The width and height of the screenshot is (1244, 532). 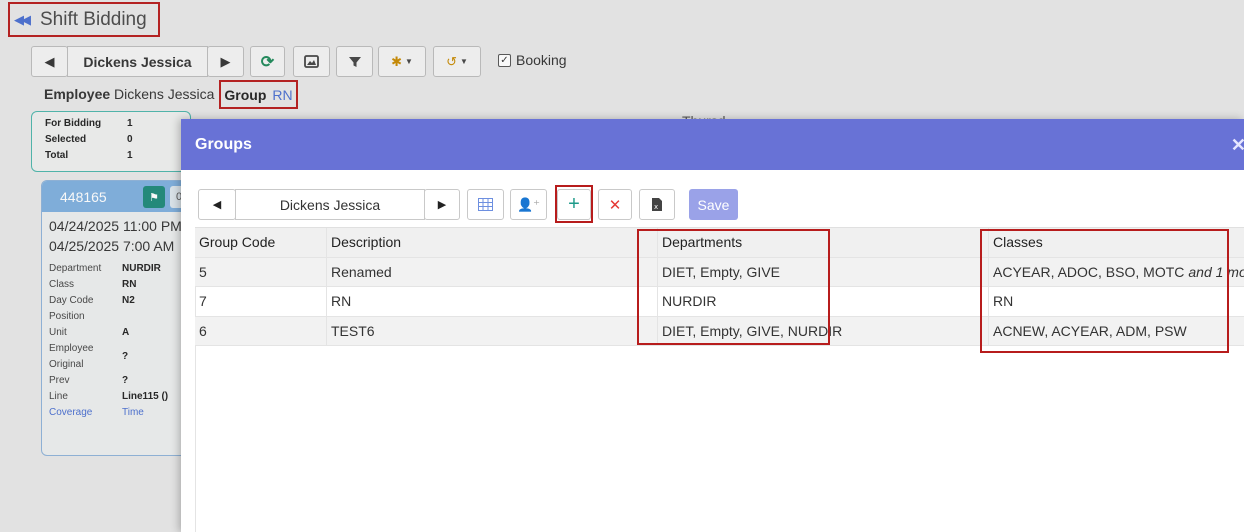 What do you see at coordinates (713, 204) in the screenshot?
I see `save-button: Save` at bounding box center [713, 204].